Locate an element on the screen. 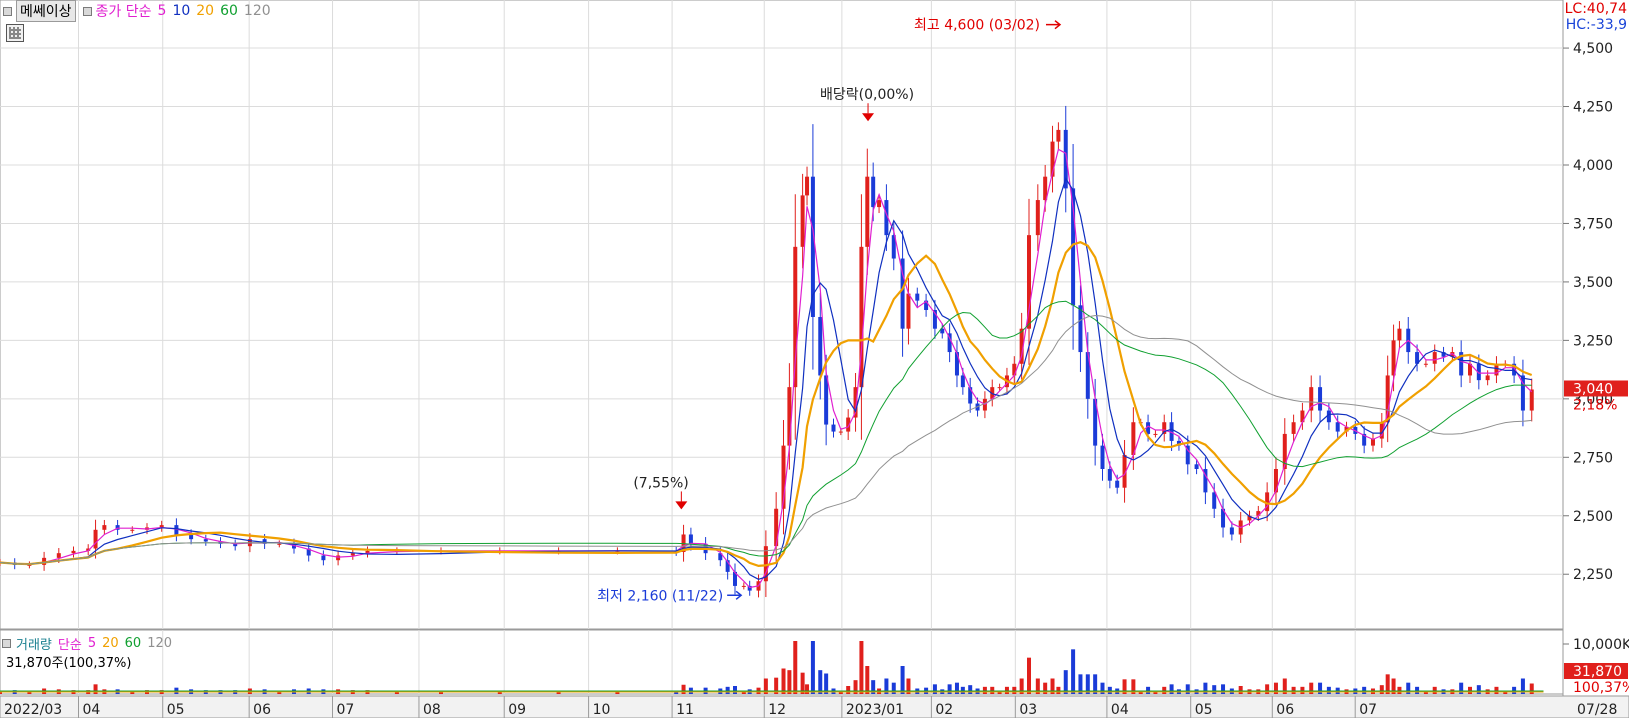  annotation-event: 배당락(0,00%) is located at coordinates (867, 95).